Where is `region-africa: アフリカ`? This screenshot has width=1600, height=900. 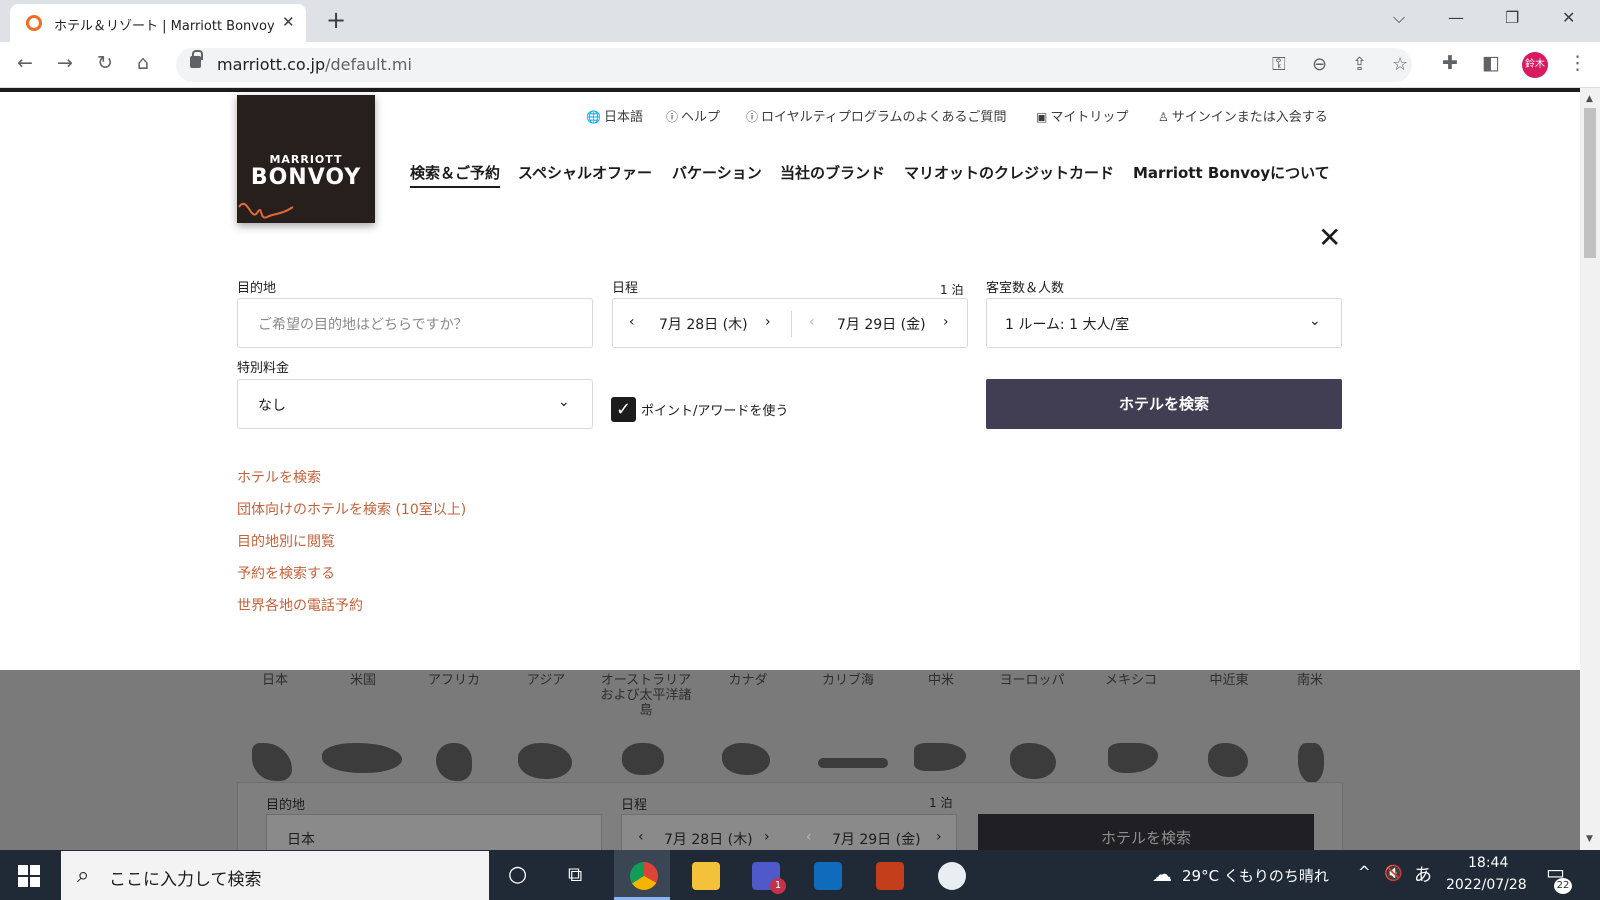
region-africa: アフリカ is located at coordinates (454, 680).